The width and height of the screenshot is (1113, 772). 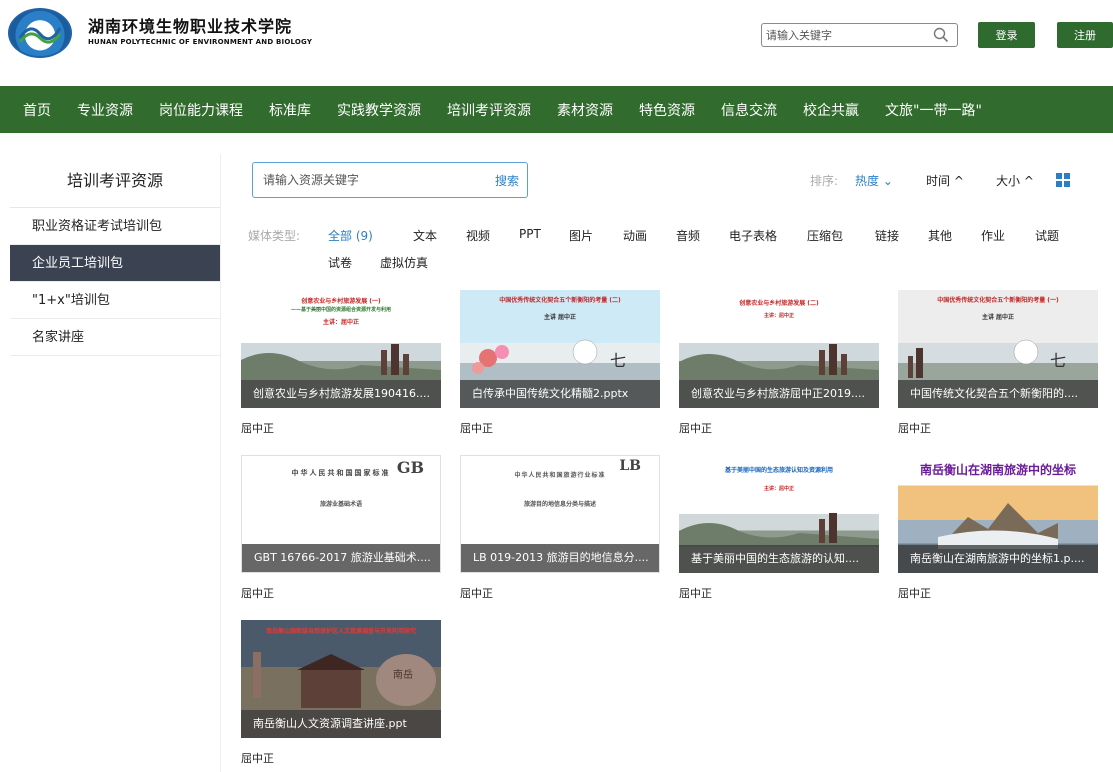 What do you see at coordinates (201, 110) in the screenshot?
I see `nav-item-job-courses: 岗位能力课程` at bounding box center [201, 110].